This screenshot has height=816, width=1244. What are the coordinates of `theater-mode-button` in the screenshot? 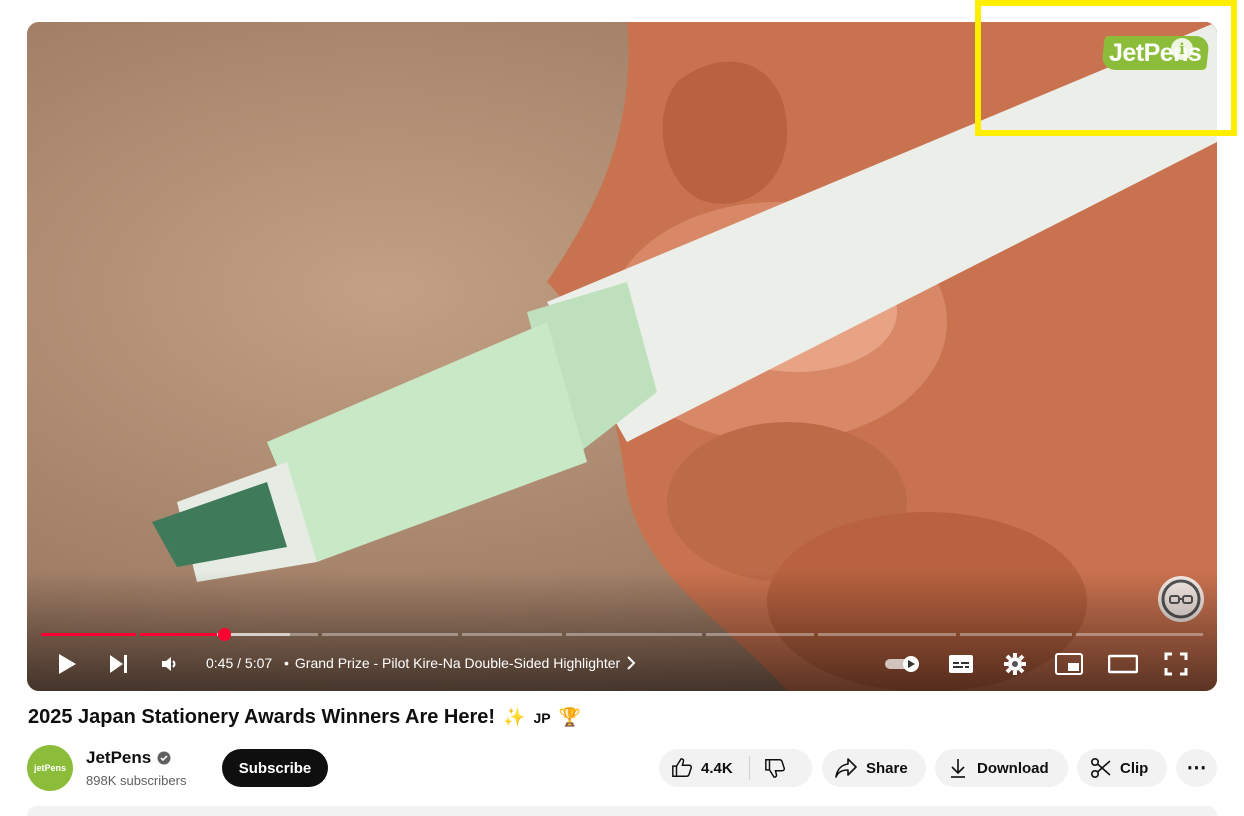 It's located at (1123, 664).